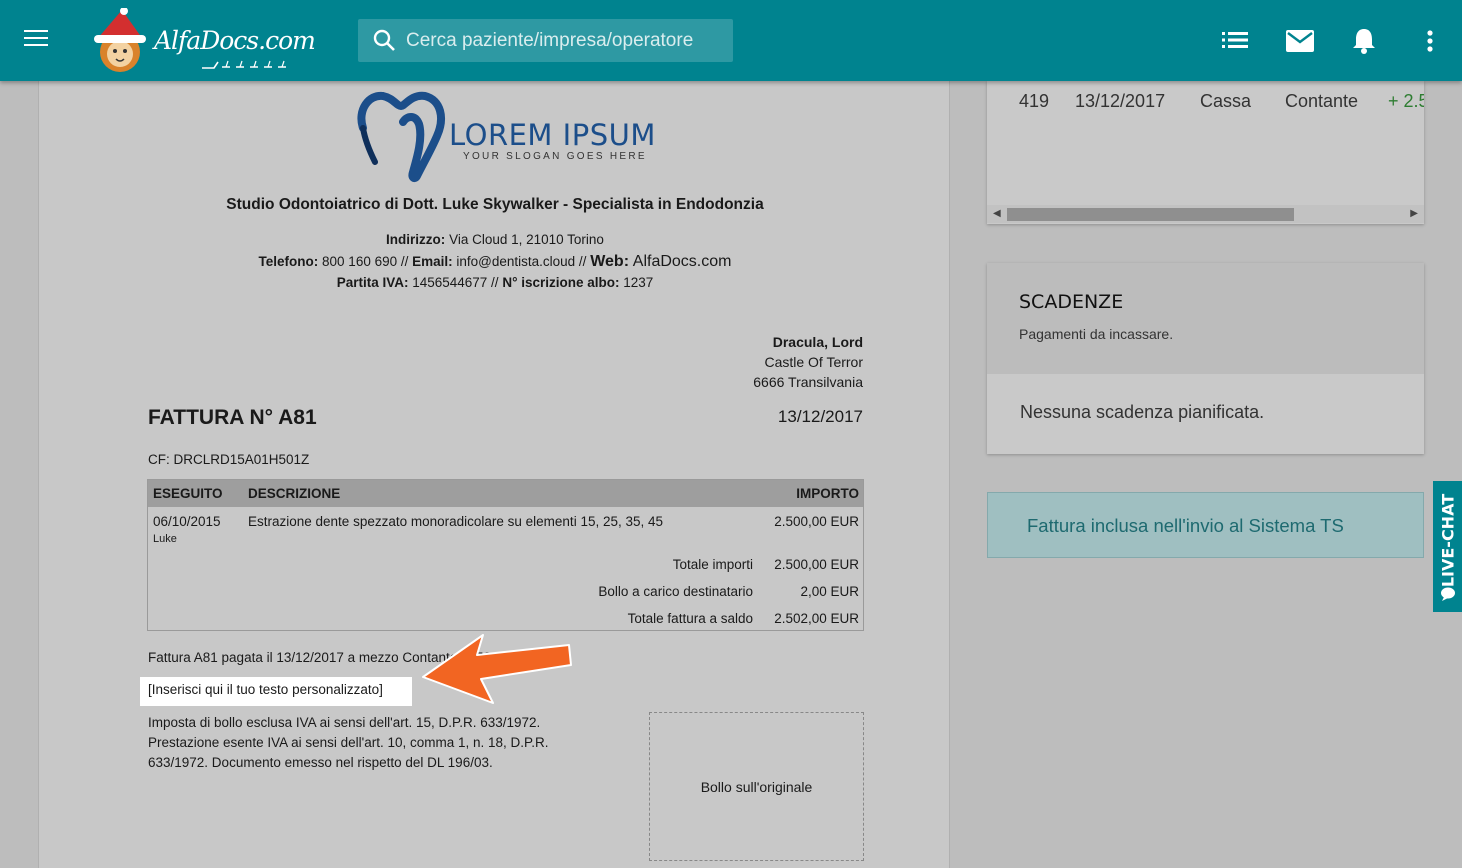  I want to click on company-logo: LOREM IPSUM YOUR SLOGAN GOES HERE, so click(513, 135).